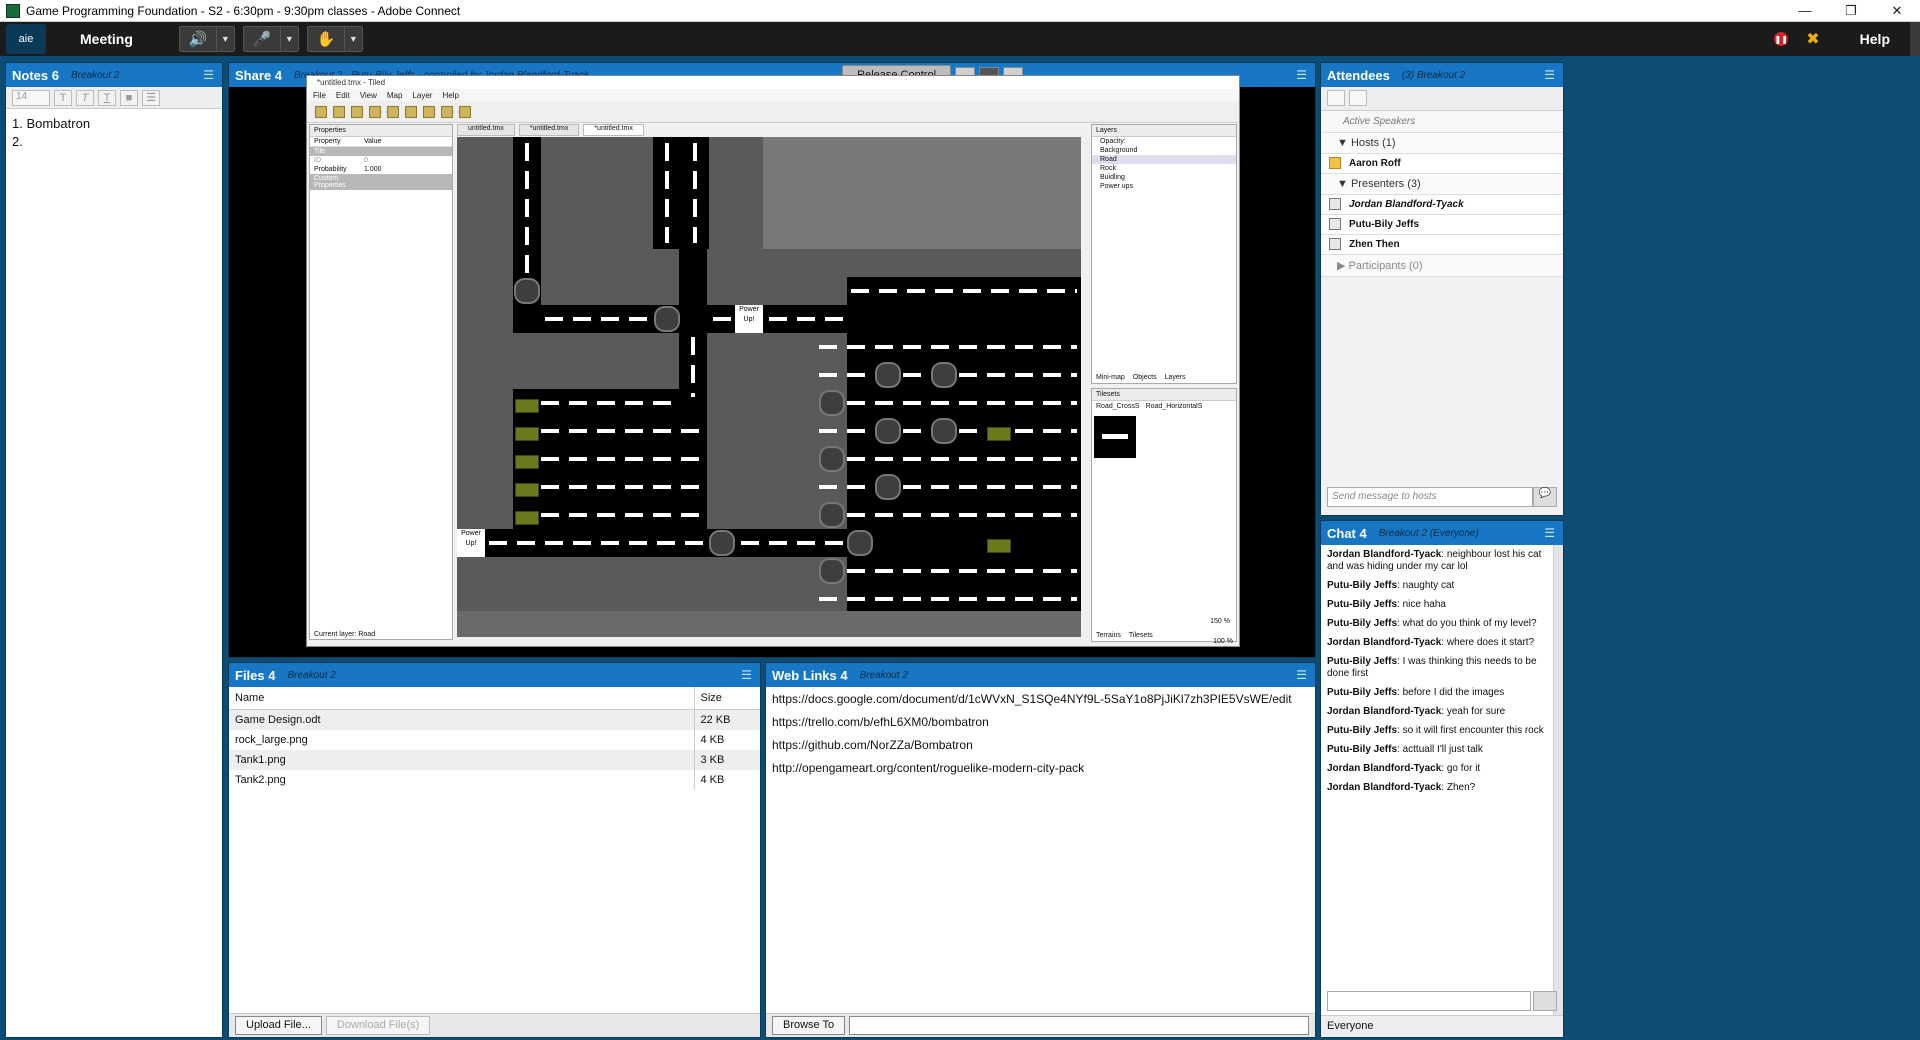 The width and height of the screenshot is (1920, 1040). I want to click on chat-scrollbar, so click(1558, 791).